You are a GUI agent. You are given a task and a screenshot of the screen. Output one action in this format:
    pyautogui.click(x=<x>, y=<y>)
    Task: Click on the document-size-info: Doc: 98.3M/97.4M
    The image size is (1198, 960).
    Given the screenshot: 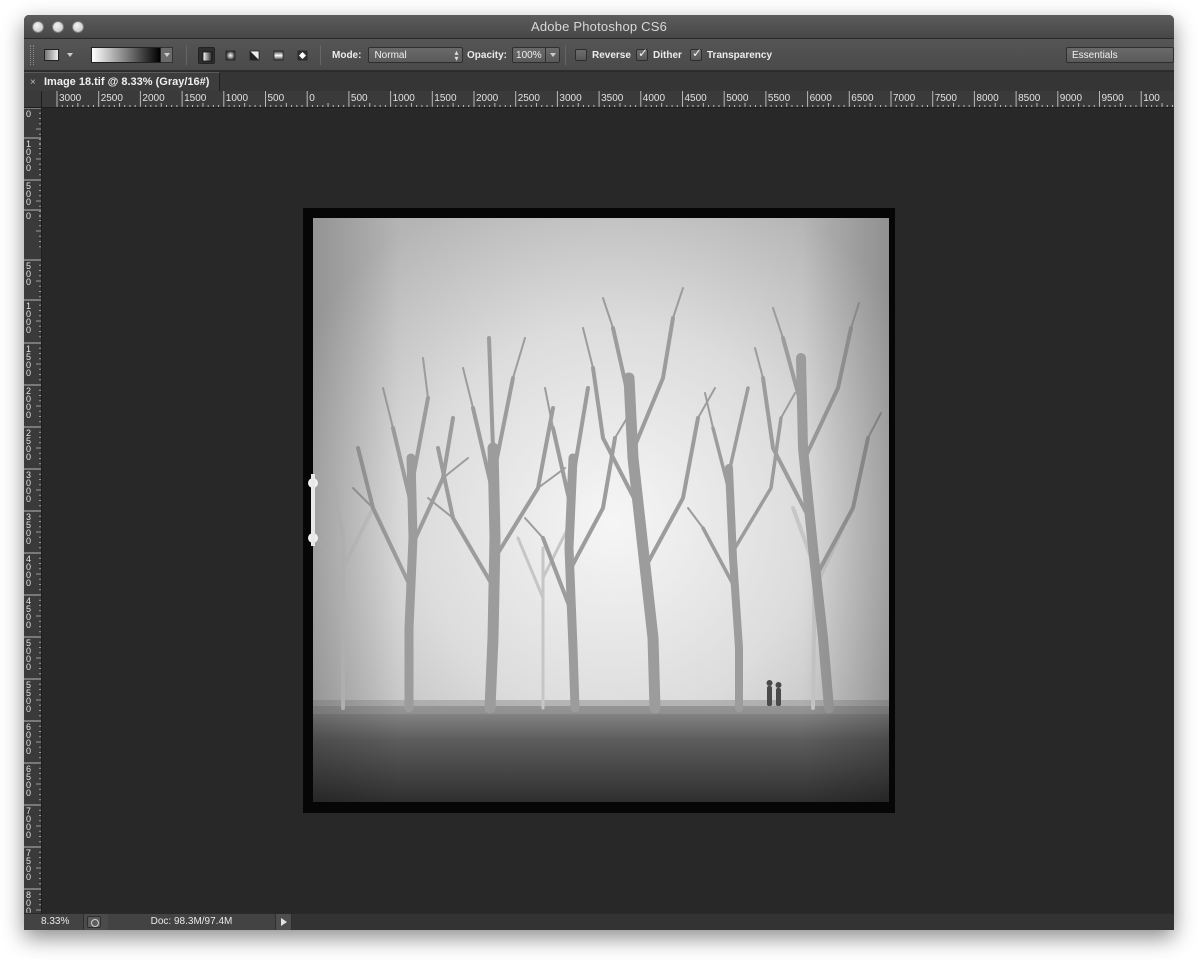 What is the action you would take?
    pyautogui.click(x=192, y=922)
    